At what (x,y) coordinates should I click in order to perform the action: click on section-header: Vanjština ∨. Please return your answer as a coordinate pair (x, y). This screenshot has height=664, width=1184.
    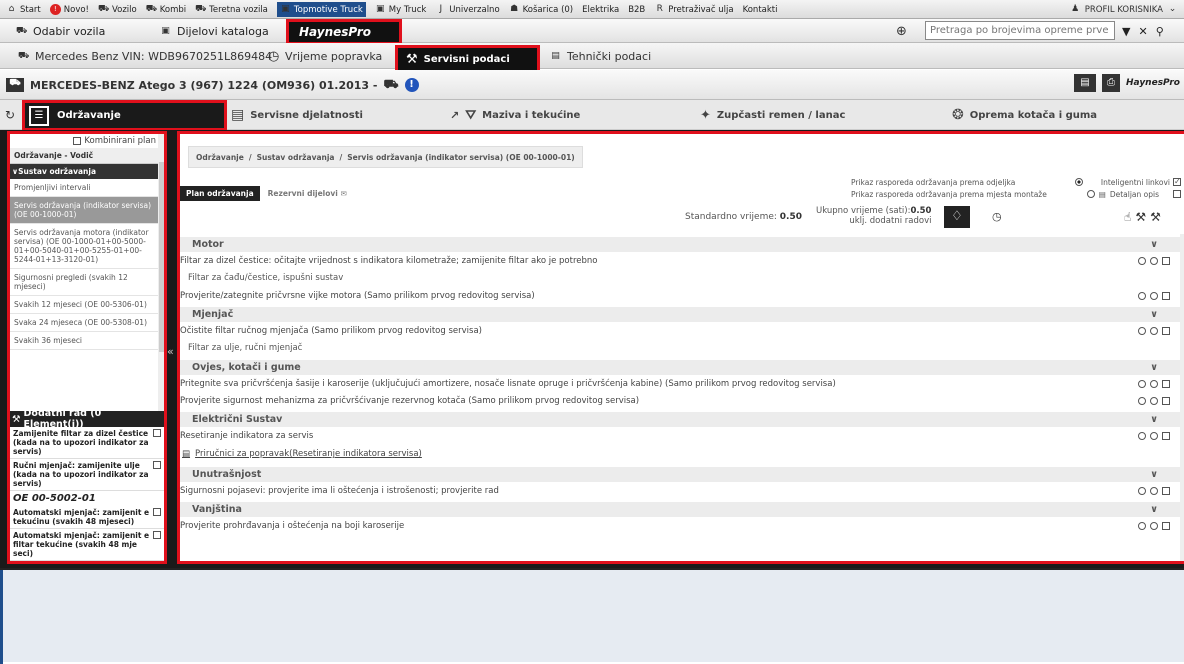
    Looking at the image, I should click on (680, 509).